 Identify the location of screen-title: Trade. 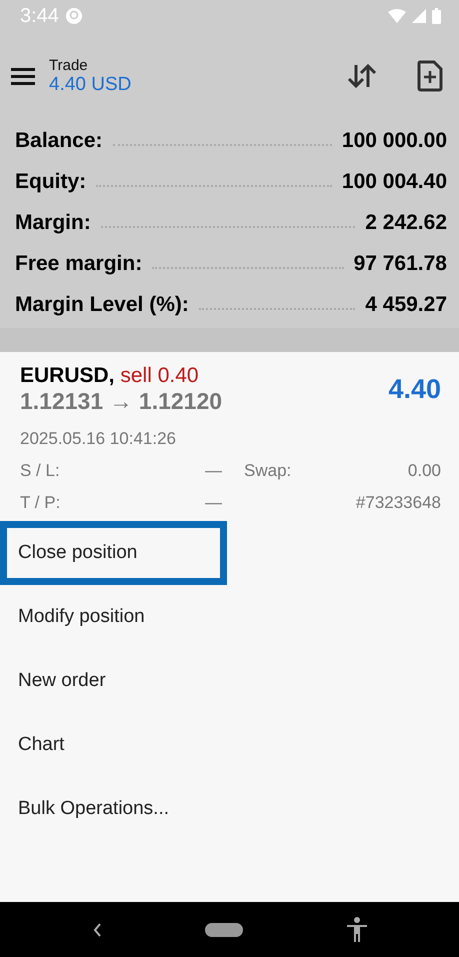
(69, 65).